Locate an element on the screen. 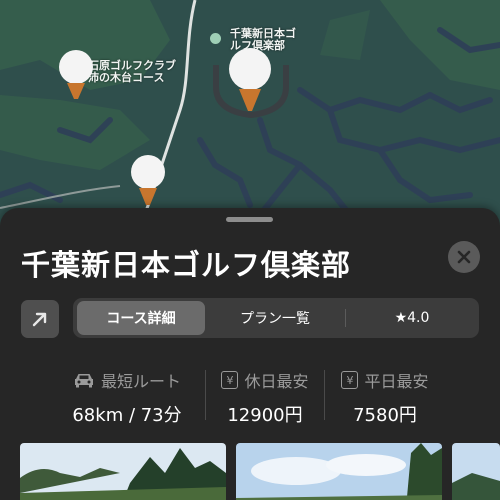  stat-route-label: 最短ルート is located at coordinates (140, 381).